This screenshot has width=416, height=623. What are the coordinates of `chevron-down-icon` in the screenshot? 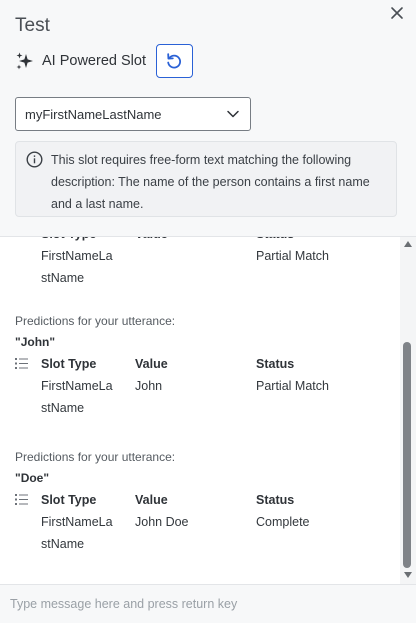 It's located at (233, 114).